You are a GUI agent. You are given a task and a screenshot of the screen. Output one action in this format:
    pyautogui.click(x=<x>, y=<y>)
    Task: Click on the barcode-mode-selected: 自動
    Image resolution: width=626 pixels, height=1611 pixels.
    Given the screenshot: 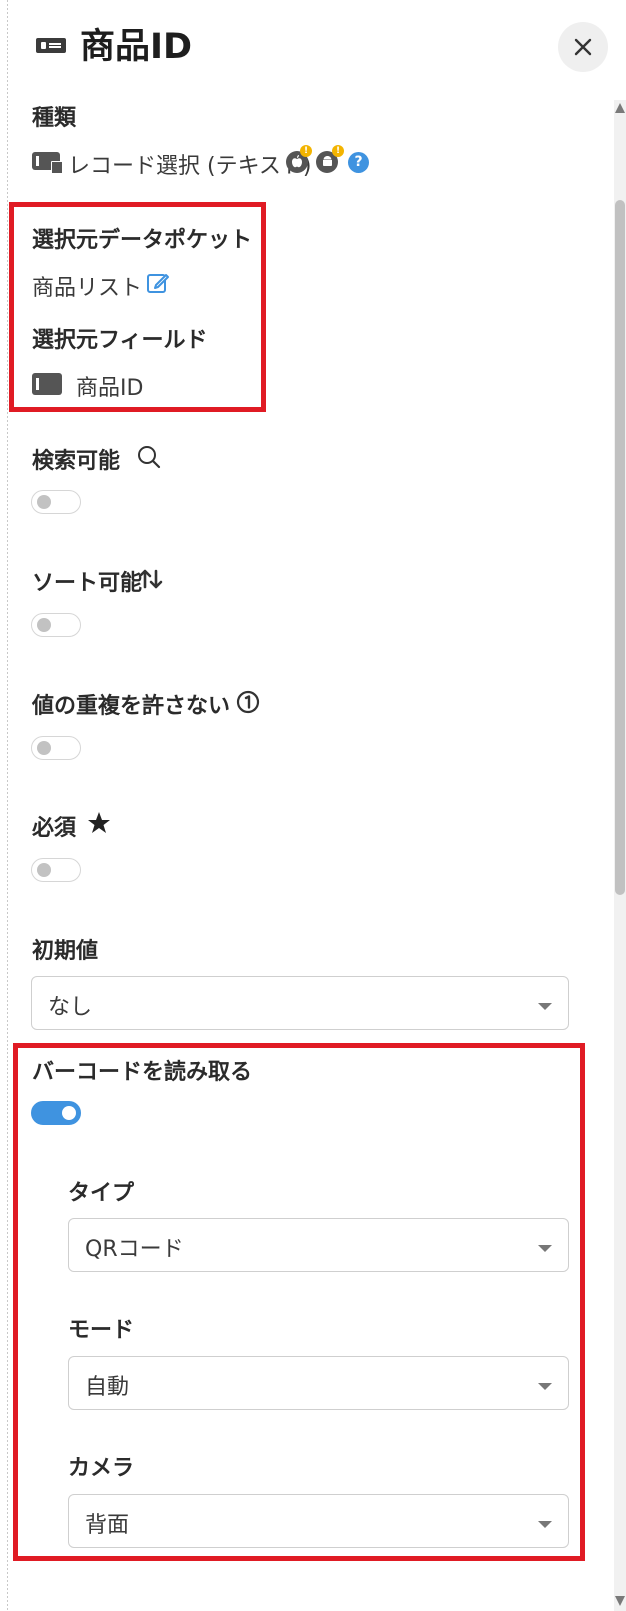 What is the action you would take?
    pyautogui.click(x=107, y=1387)
    